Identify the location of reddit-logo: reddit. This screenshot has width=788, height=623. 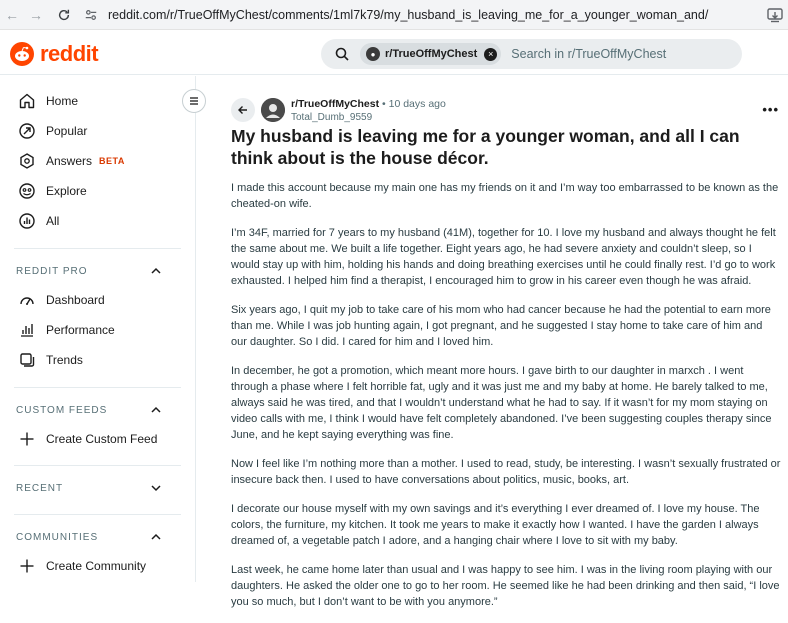
(54, 54).